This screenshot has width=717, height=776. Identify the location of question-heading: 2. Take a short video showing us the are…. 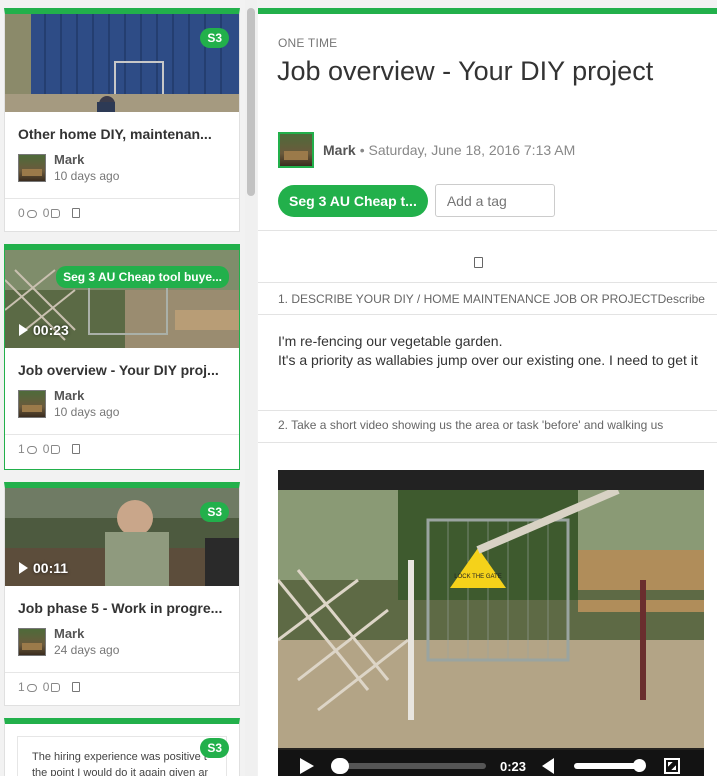
(471, 425).